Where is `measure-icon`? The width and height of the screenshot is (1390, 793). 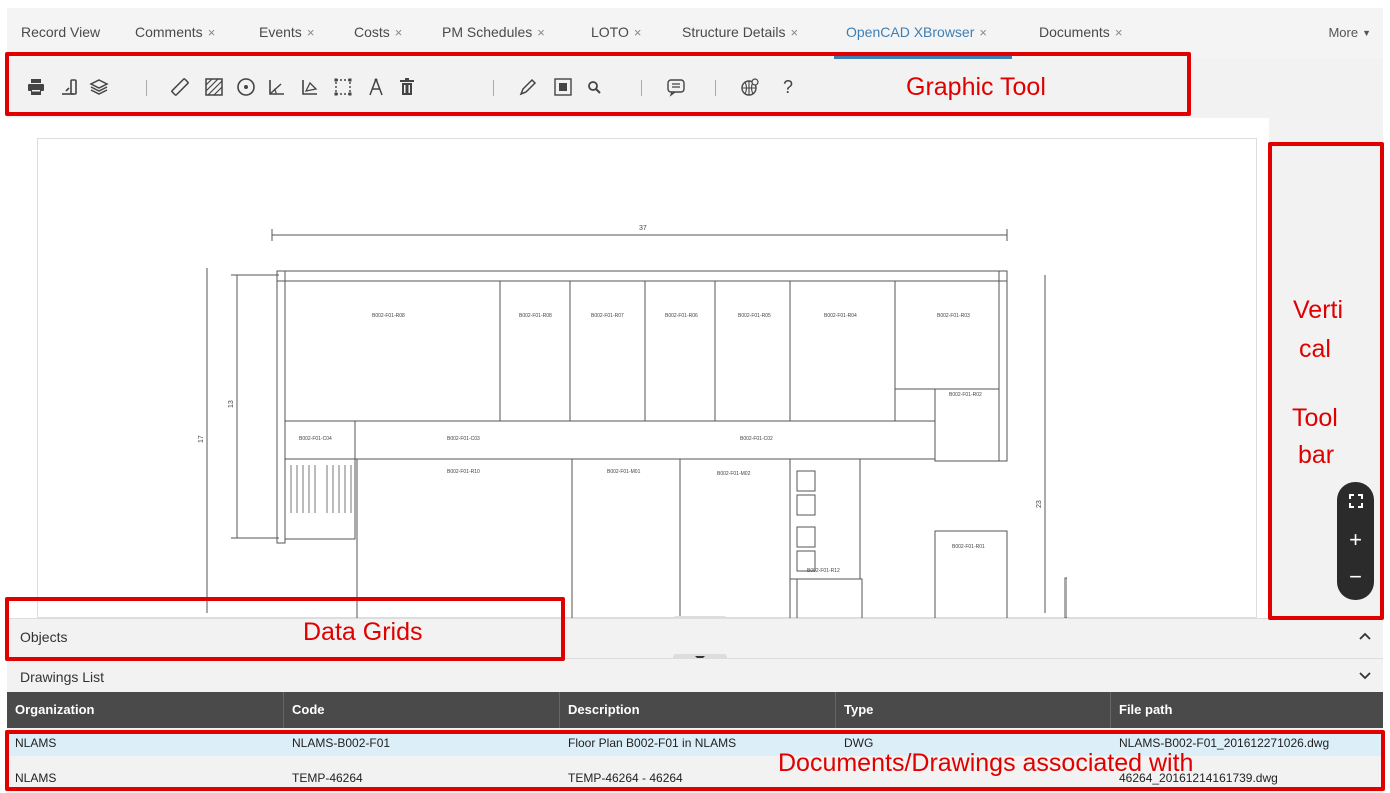 measure-icon is located at coordinates (180, 87).